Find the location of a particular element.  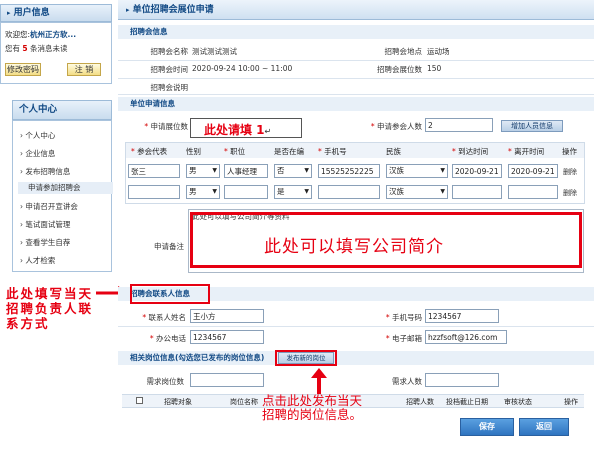

sidebar-item-personal-center: › 个人中心 is located at coordinates (37, 135).